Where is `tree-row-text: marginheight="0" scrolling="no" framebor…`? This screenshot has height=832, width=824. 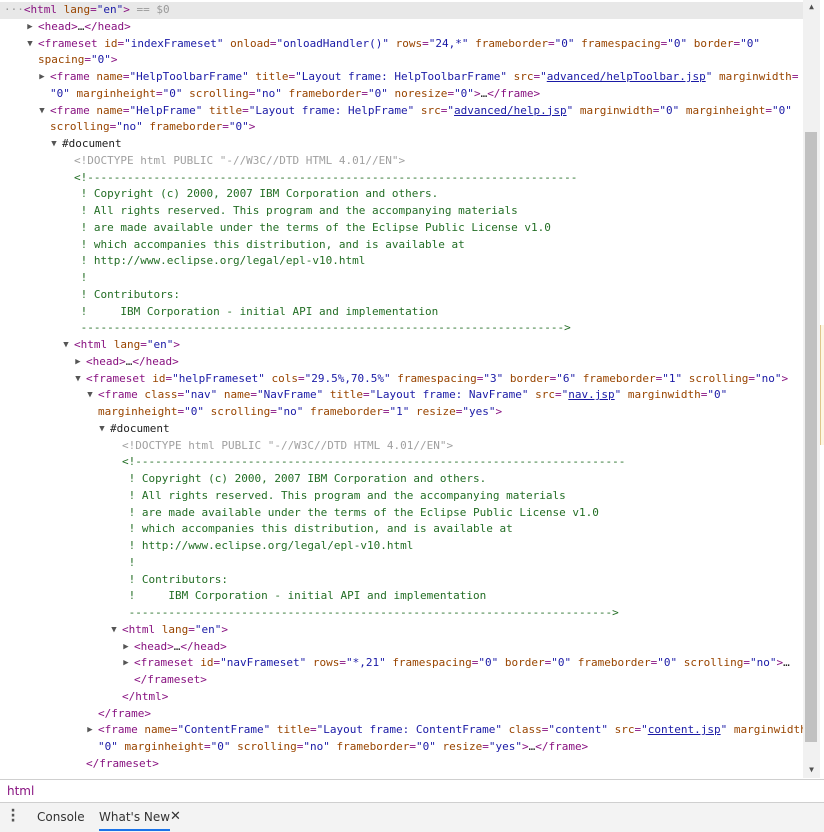 tree-row-text: marginheight="0" scrolling="no" framebor… is located at coordinates (300, 412).